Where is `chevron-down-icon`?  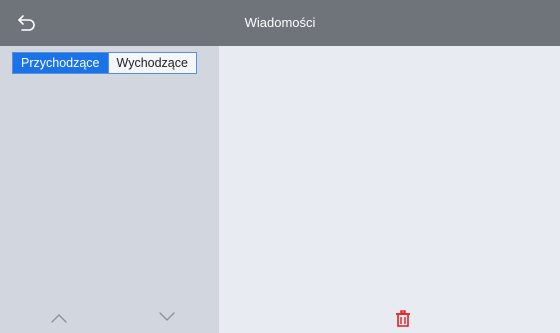
chevron-down-icon is located at coordinates (167, 316).